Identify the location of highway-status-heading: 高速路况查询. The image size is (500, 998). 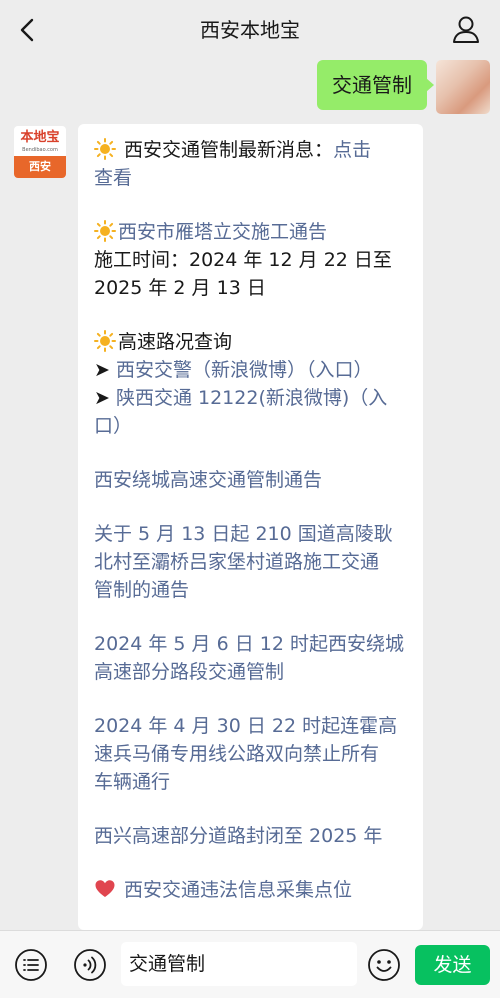
(253, 342).